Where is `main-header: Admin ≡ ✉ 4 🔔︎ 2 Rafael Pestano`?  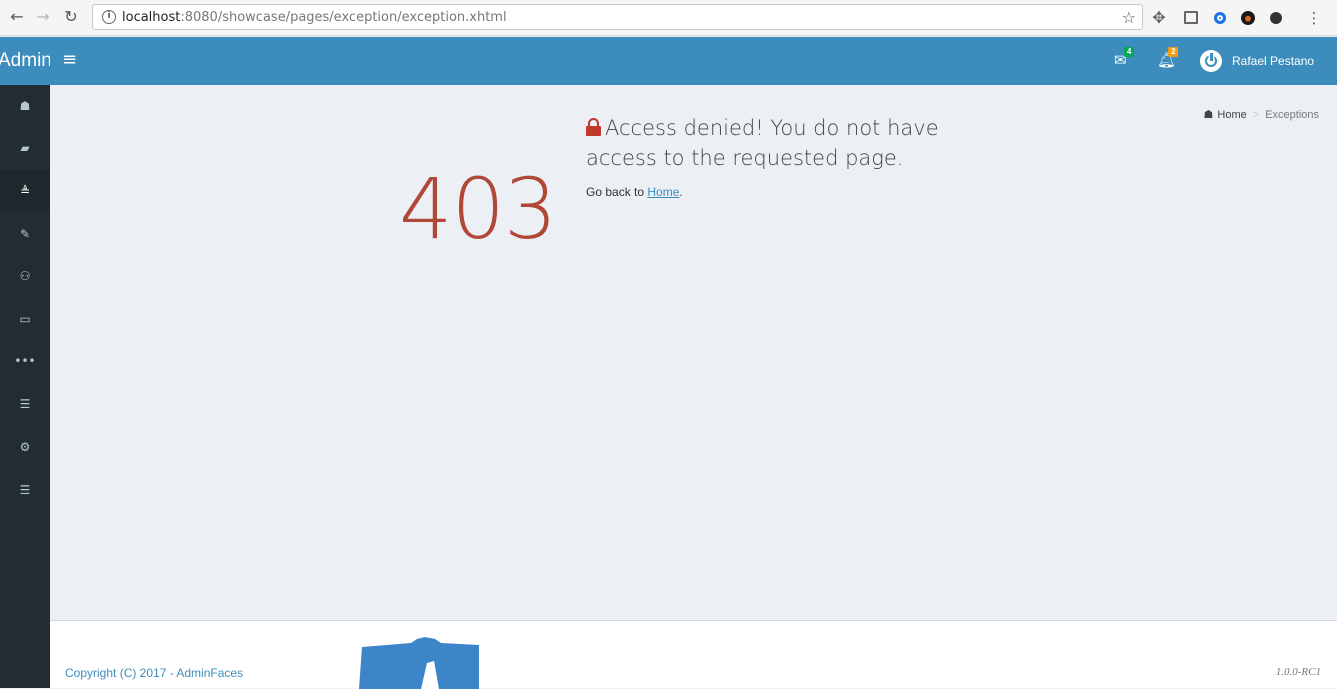 main-header: Admin ≡ ✉ 4 🔔︎ 2 Rafael Pestano is located at coordinates (668, 61).